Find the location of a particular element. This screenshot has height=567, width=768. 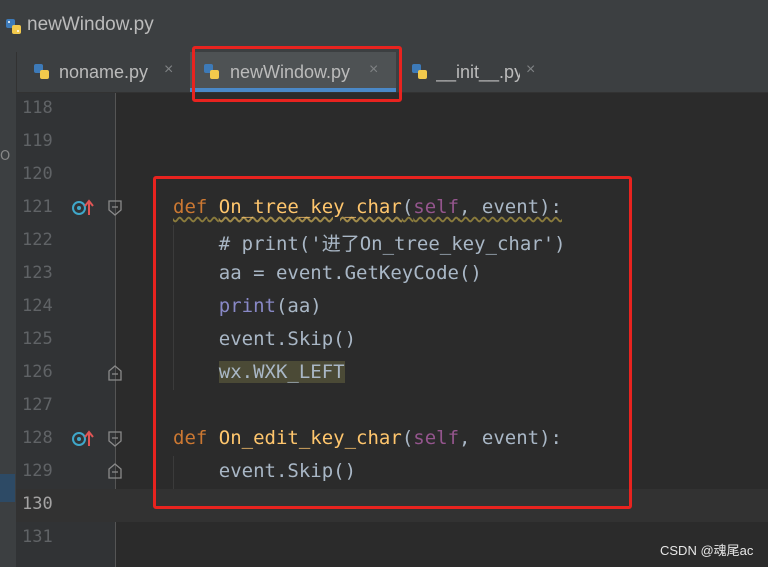

line-number: 121 is located at coordinates (37, 207).